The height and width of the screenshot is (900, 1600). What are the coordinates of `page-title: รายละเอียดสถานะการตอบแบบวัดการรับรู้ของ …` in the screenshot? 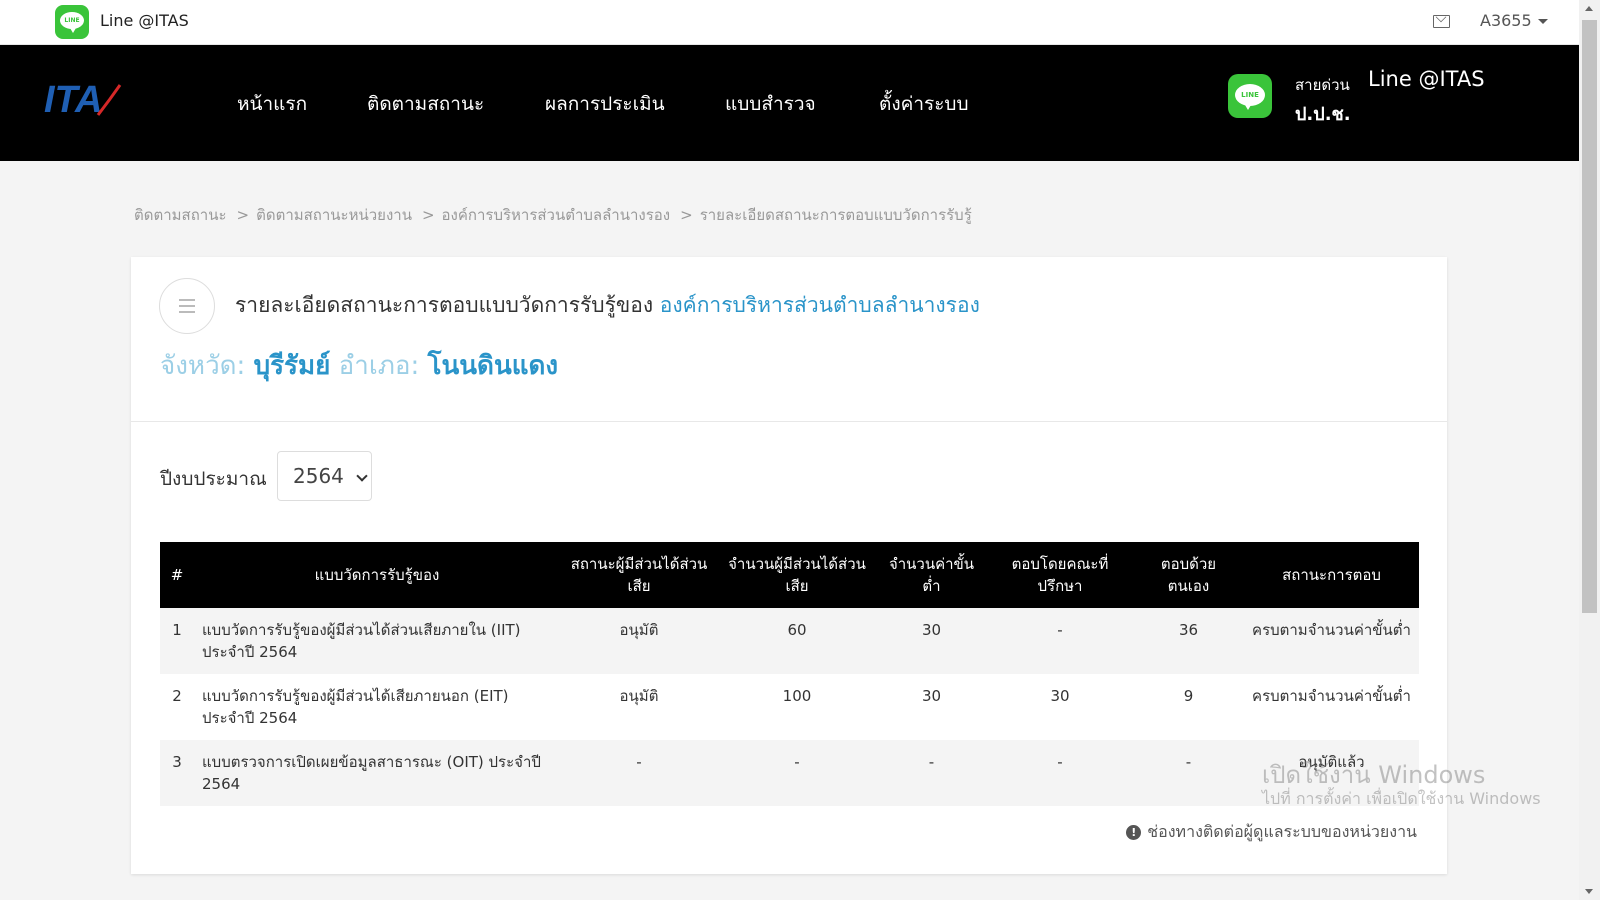 It's located at (607, 305).